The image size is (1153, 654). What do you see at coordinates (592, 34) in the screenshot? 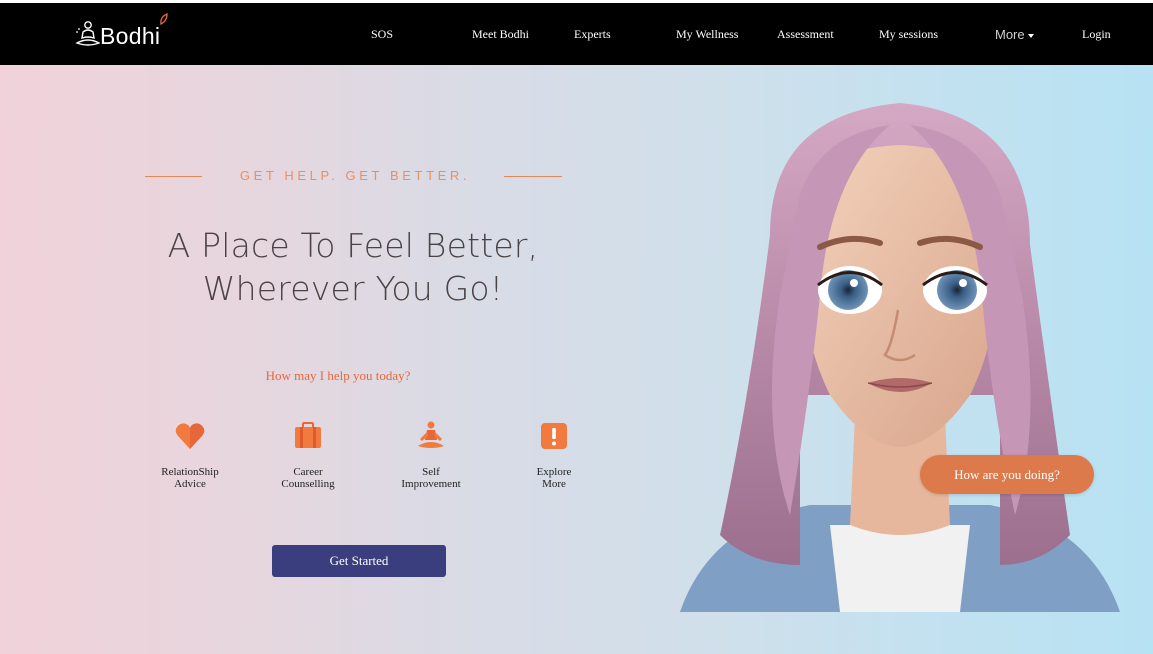
I see `nav-item-experts: Experts` at bounding box center [592, 34].